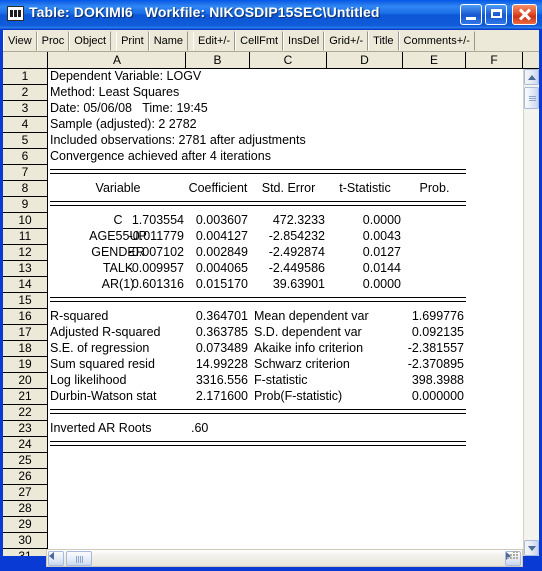 This screenshot has width=542, height=571. I want to click on stat-value-left: 14.99228, so click(219, 365).